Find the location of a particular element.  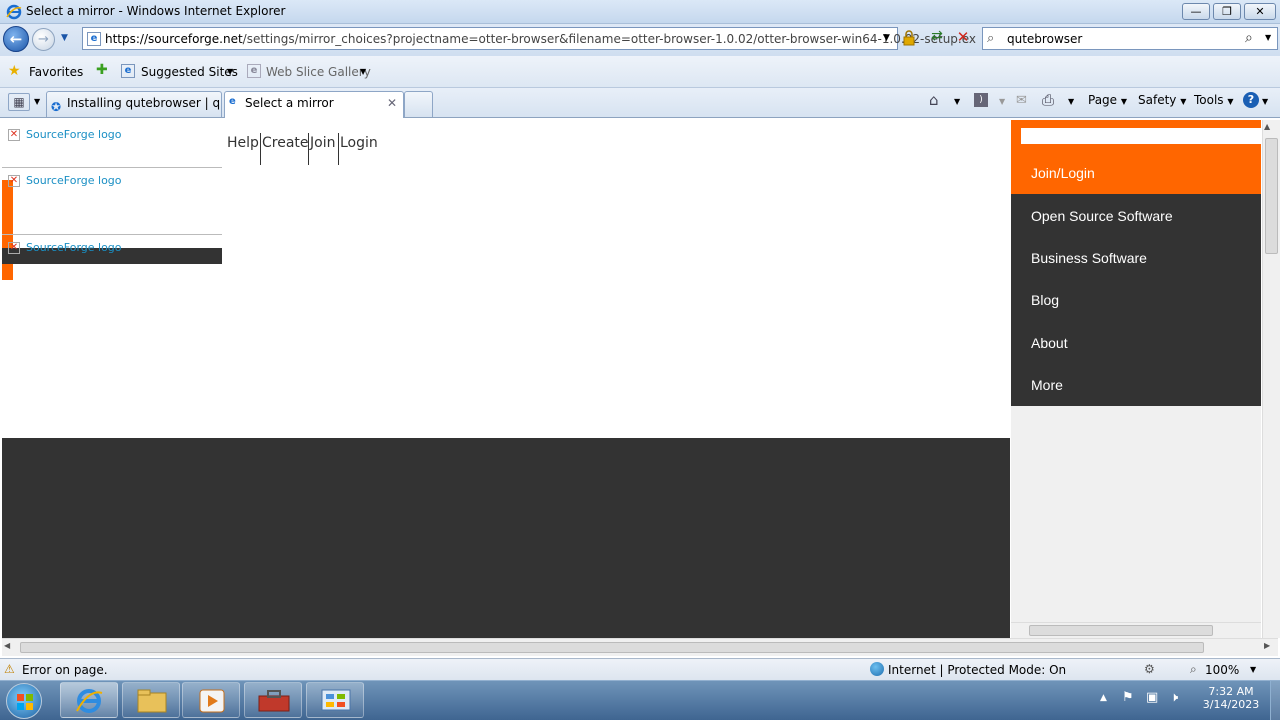

refresh-icon: ⇄ is located at coordinates (937, 38).